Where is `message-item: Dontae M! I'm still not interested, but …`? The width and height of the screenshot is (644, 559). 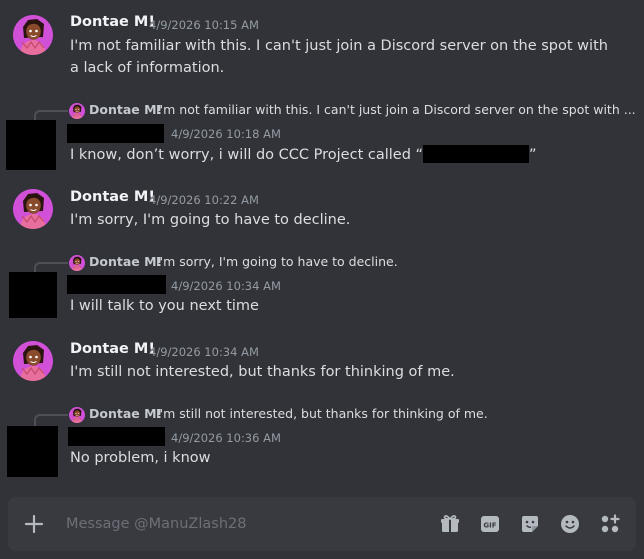 message-item: Dontae M! I'm still not interested, but … is located at coordinates (322, 440).